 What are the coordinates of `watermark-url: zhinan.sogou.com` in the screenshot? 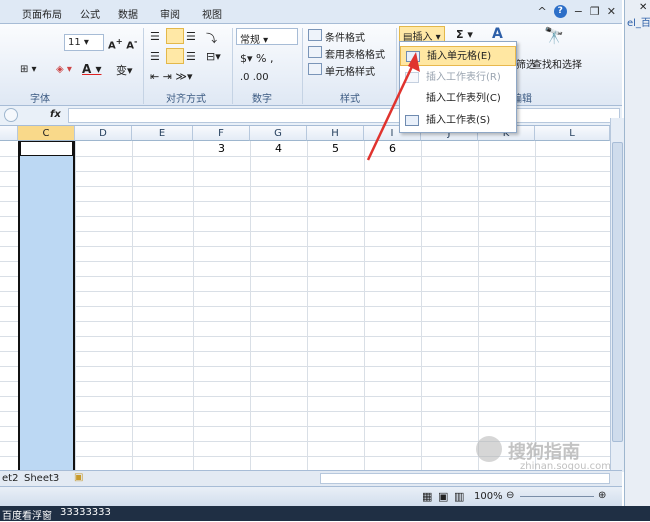 It's located at (565, 465).